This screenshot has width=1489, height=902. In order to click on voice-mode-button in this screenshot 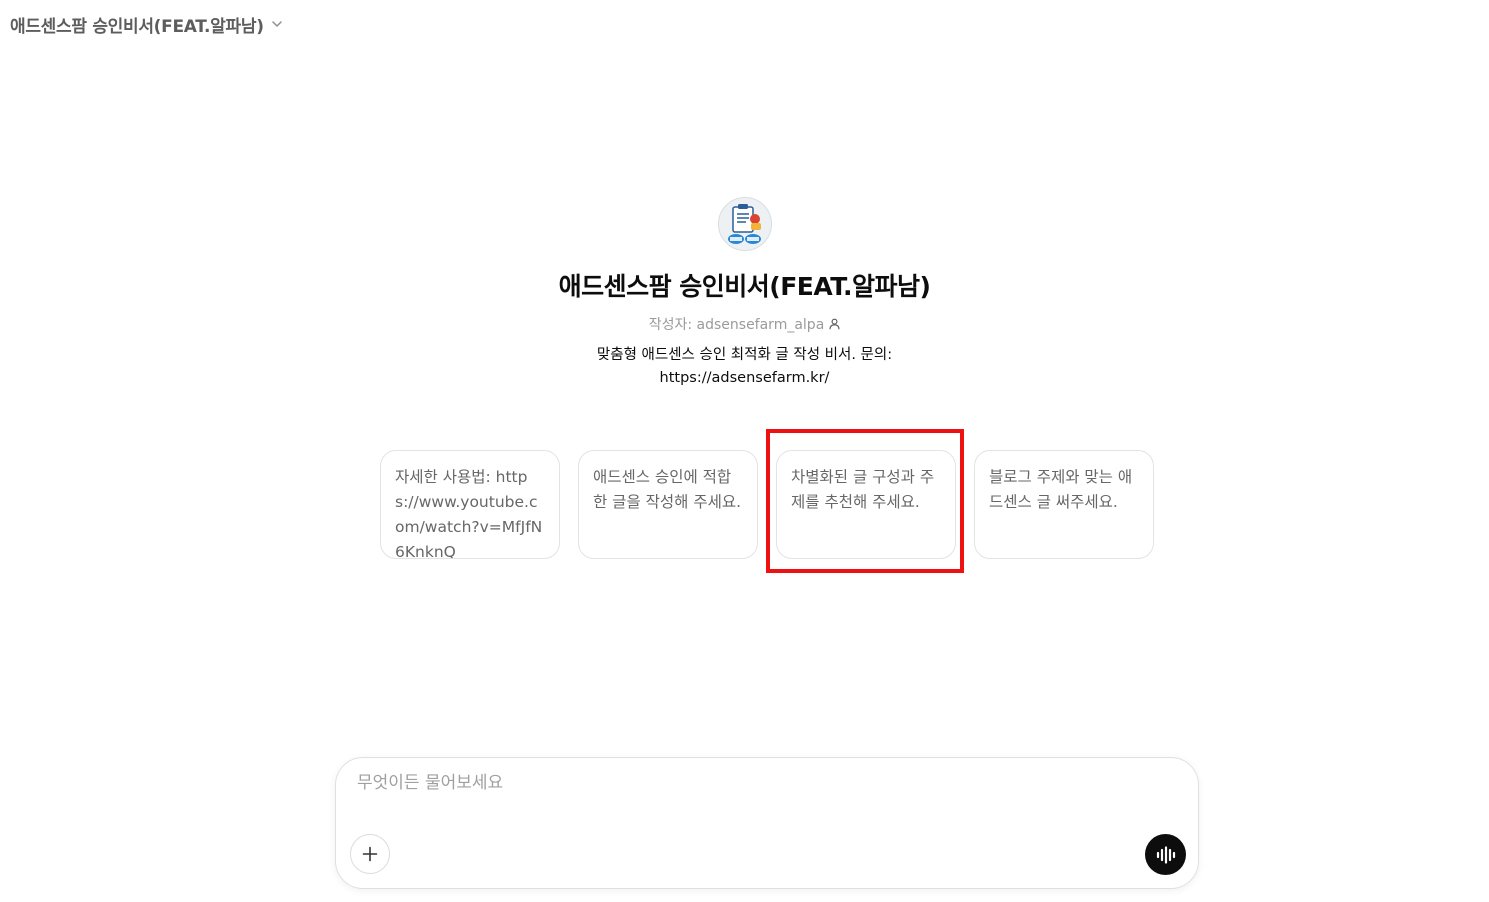, I will do `click(1165, 854)`.